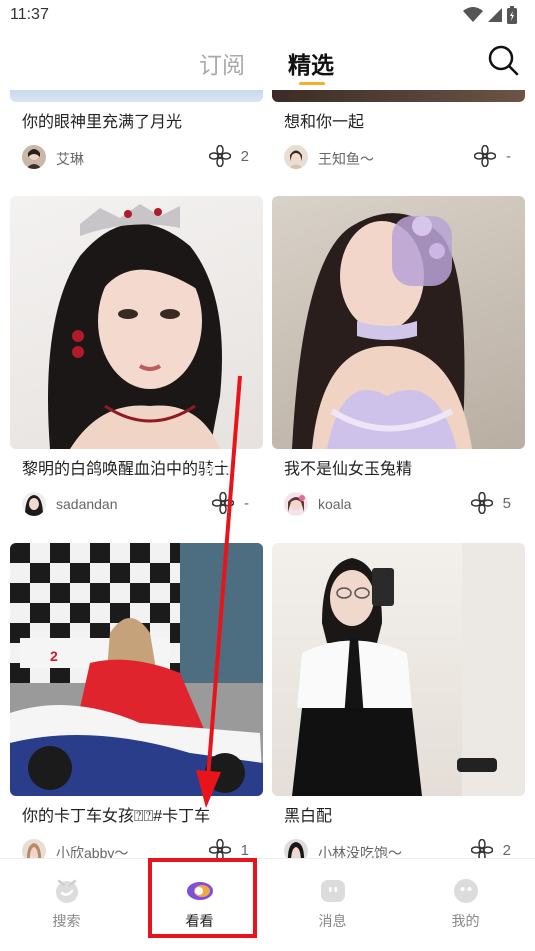 This screenshot has height=951, width=535. Describe the element at coordinates (495, 15) in the screenshot. I see `signal-icon` at that location.